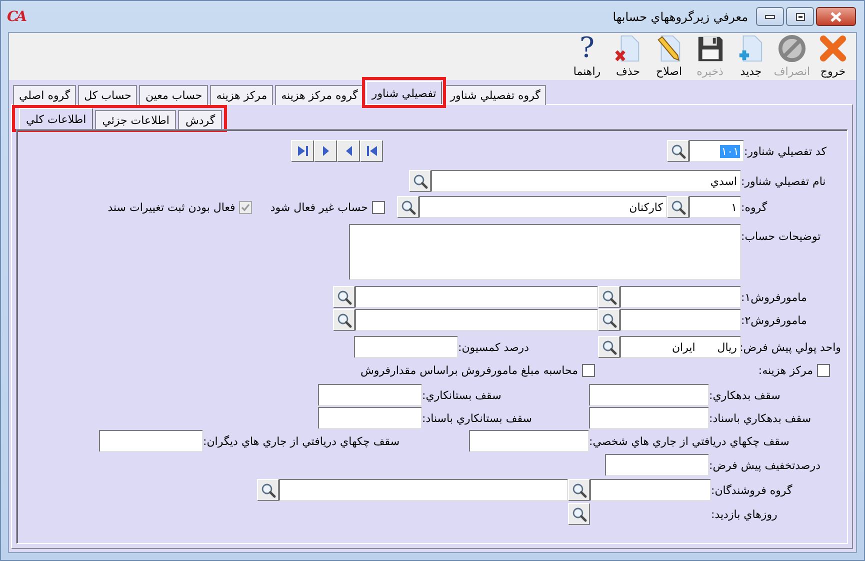 The image size is (865, 561). Describe the element at coordinates (319, 95) in the screenshot. I see `tab: گروه مركز هزينه` at that location.